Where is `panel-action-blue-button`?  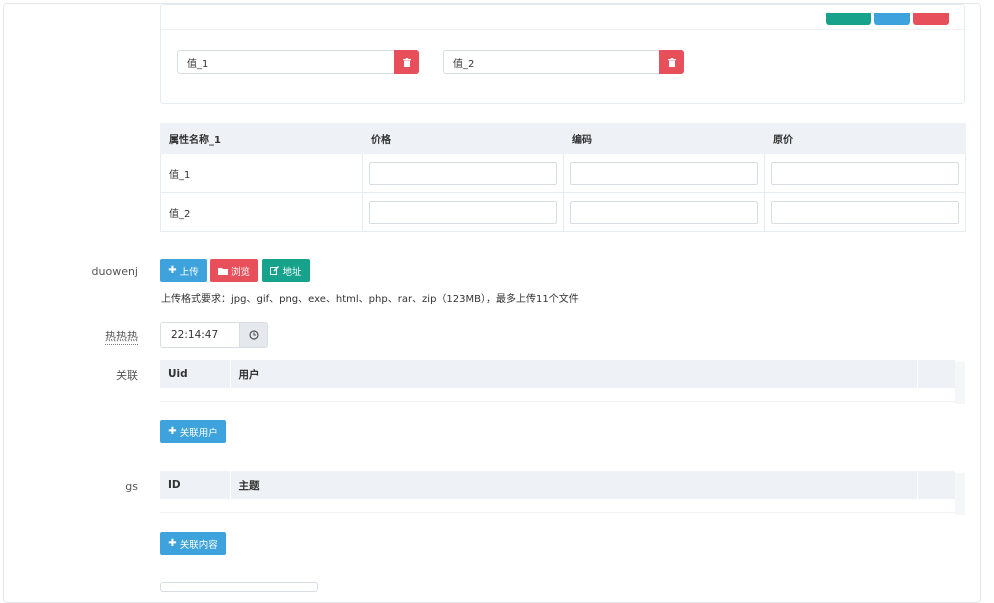
panel-action-blue-button is located at coordinates (892, 19).